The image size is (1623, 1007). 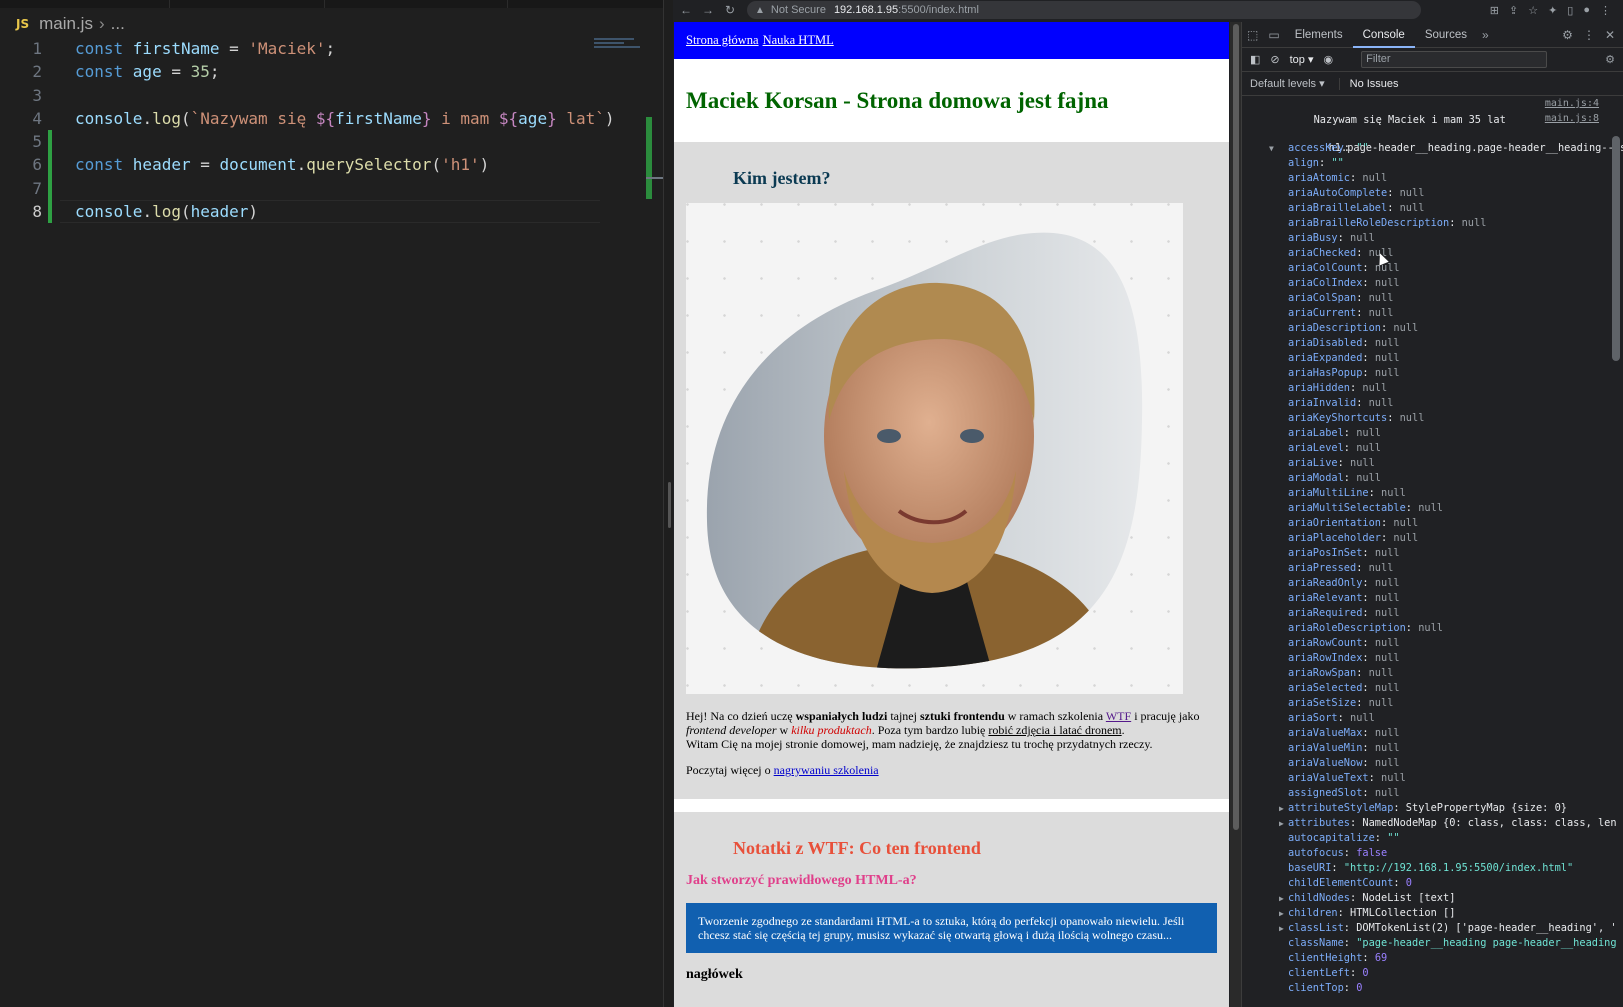 I want to click on object-property: clientHeight: 69, so click(x=1432, y=958).